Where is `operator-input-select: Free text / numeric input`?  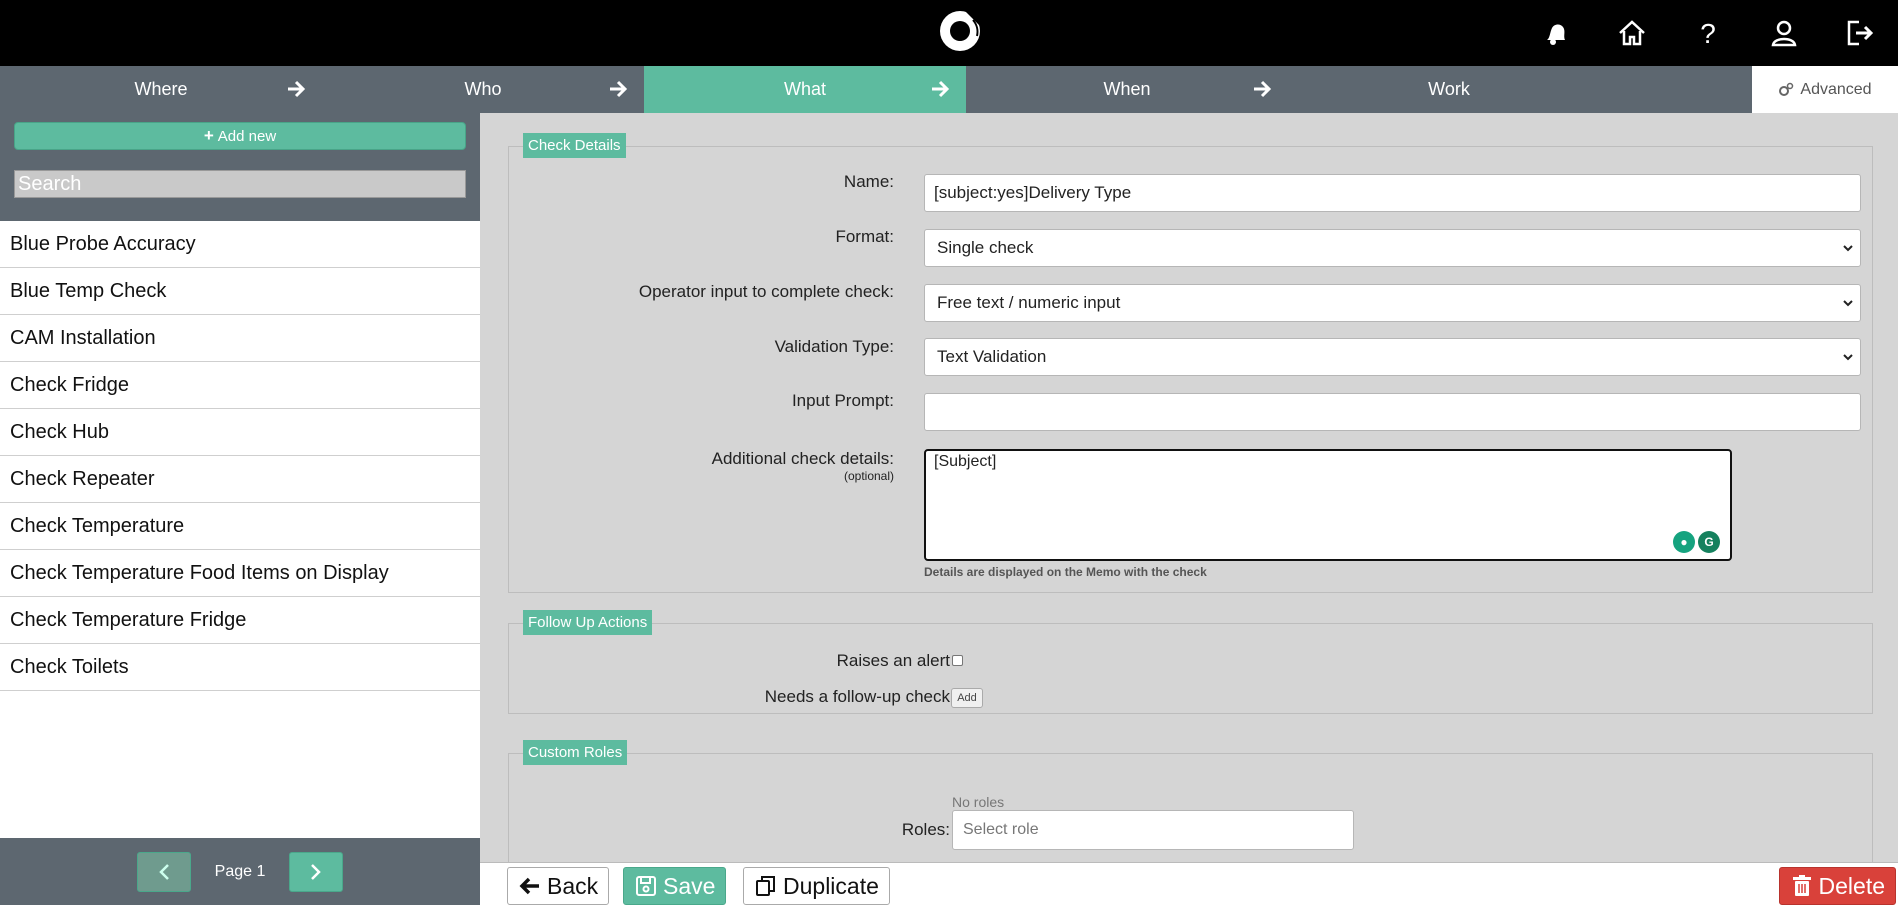 operator-input-select: Free text / numeric input is located at coordinates (1392, 303).